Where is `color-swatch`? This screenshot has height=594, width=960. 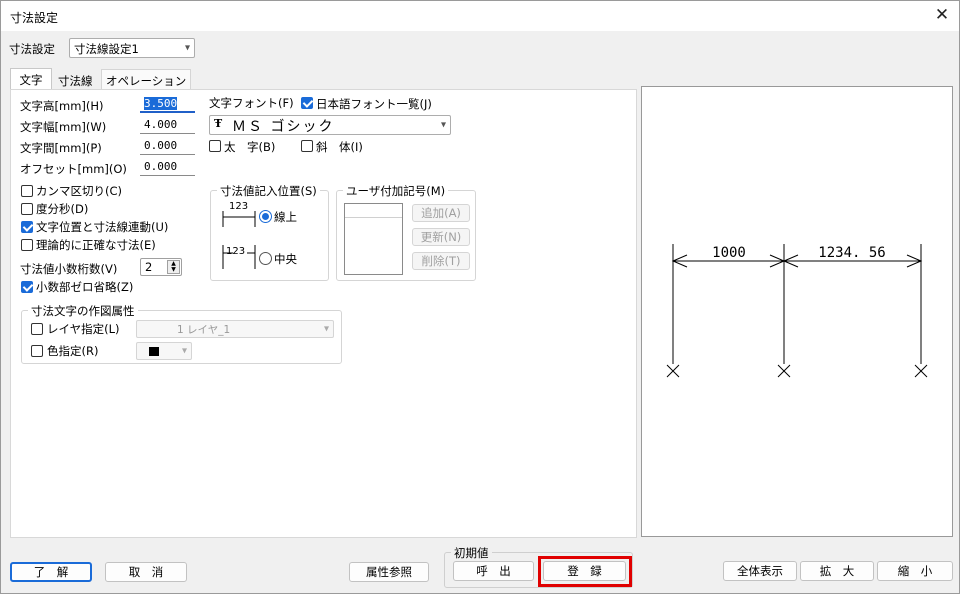 color-swatch is located at coordinates (154, 351).